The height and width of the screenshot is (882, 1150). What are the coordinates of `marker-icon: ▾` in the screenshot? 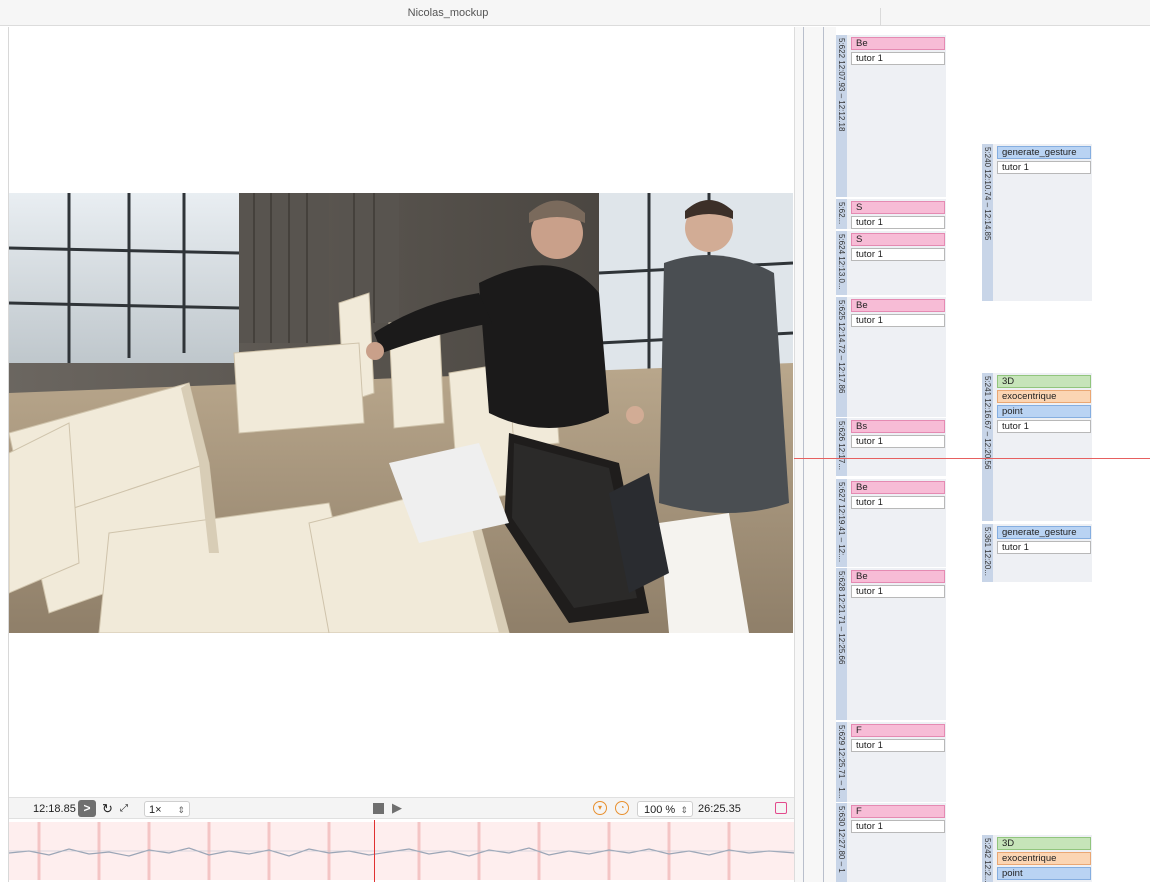 It's located at (600, 808).